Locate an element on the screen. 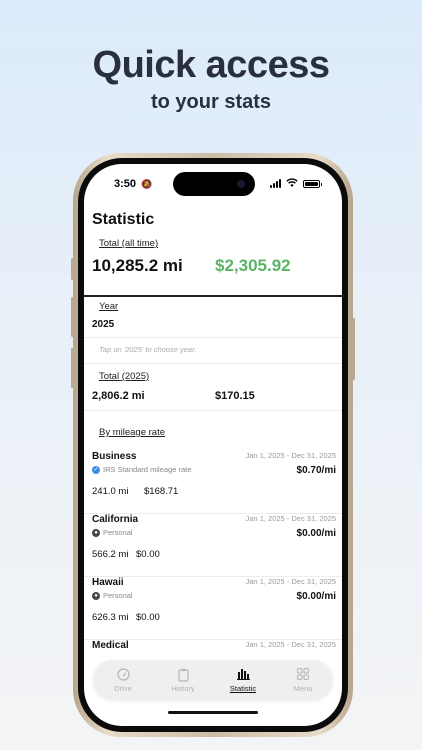 The height and width of the screenshot is (750, 422). total-all-time-miles: 10,285.2 mi is located at coordinates (137, 265).